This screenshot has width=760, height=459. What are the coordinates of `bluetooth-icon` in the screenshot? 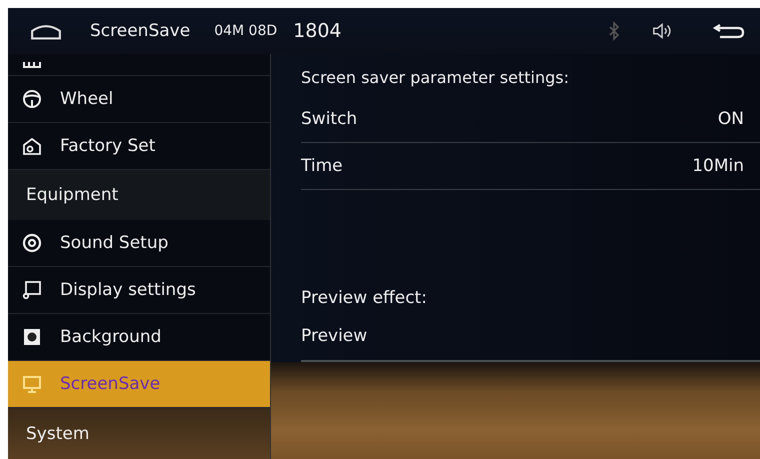 It's located at (614, 31).